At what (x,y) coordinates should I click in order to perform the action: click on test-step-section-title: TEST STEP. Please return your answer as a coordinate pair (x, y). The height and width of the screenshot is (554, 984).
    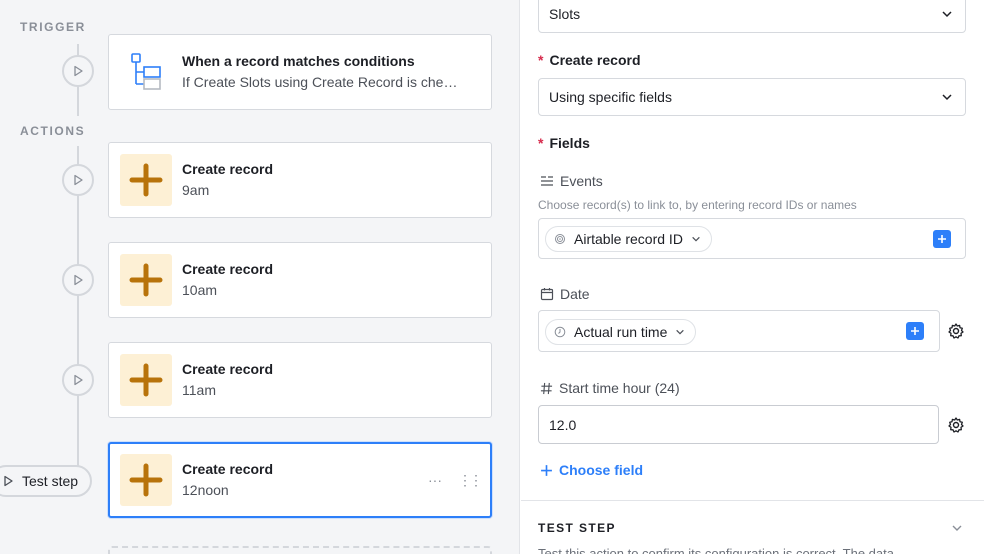
    Looking at the image, I should click on (577, 528).